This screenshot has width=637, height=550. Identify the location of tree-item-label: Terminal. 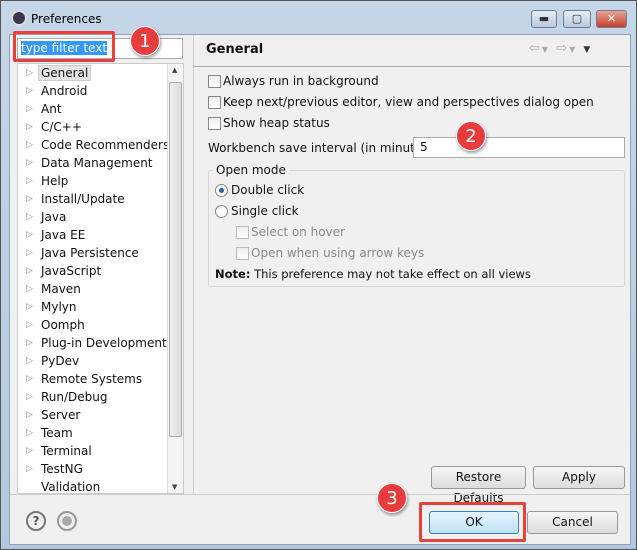
(66, 451).